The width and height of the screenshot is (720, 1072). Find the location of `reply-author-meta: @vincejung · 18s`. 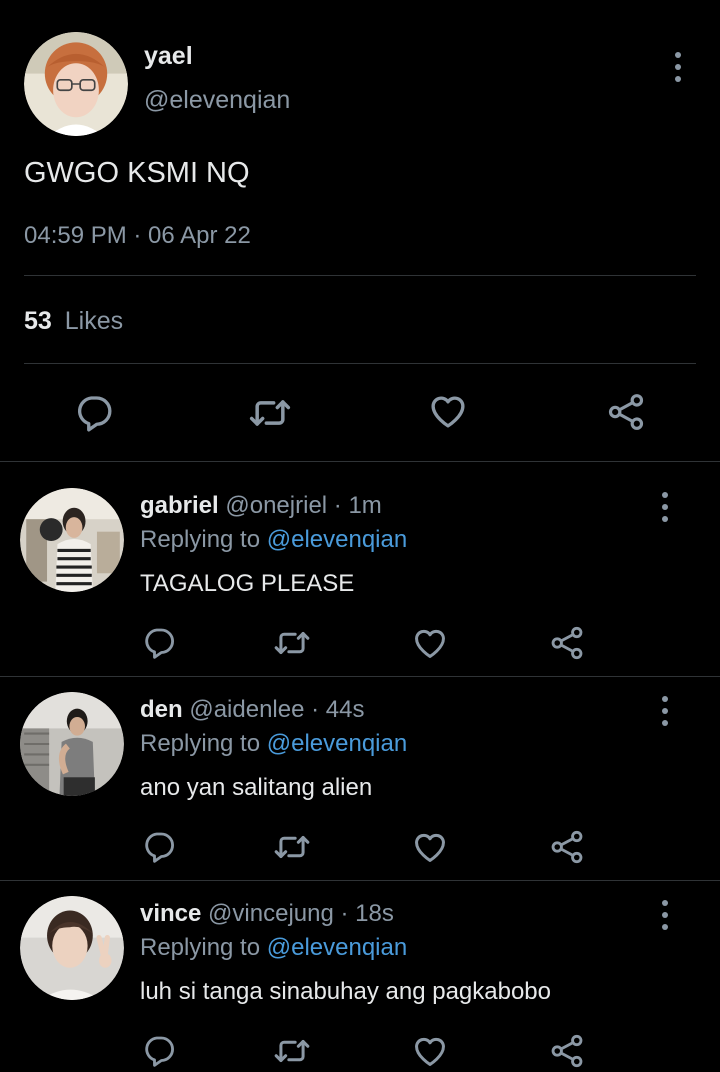

reply-author-meta: @vincejung · 18s is located at coordinates (301, 913).